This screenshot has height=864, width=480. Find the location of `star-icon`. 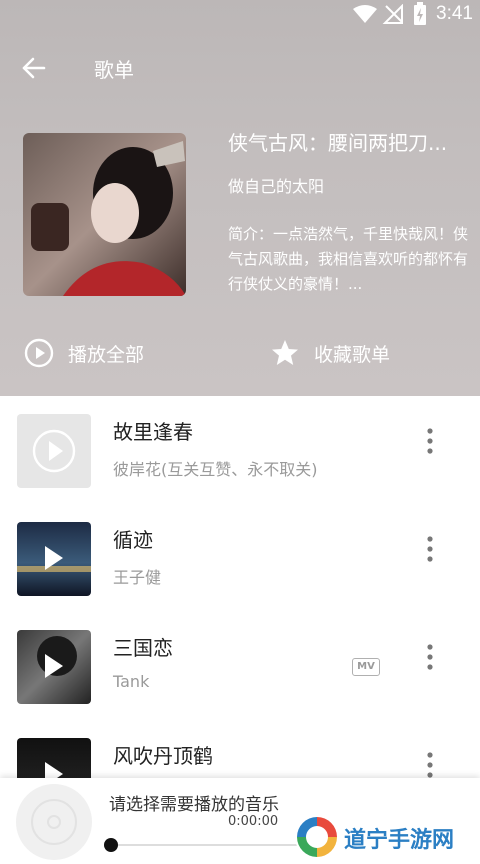

star-icon is located at coordinates (285, 352).